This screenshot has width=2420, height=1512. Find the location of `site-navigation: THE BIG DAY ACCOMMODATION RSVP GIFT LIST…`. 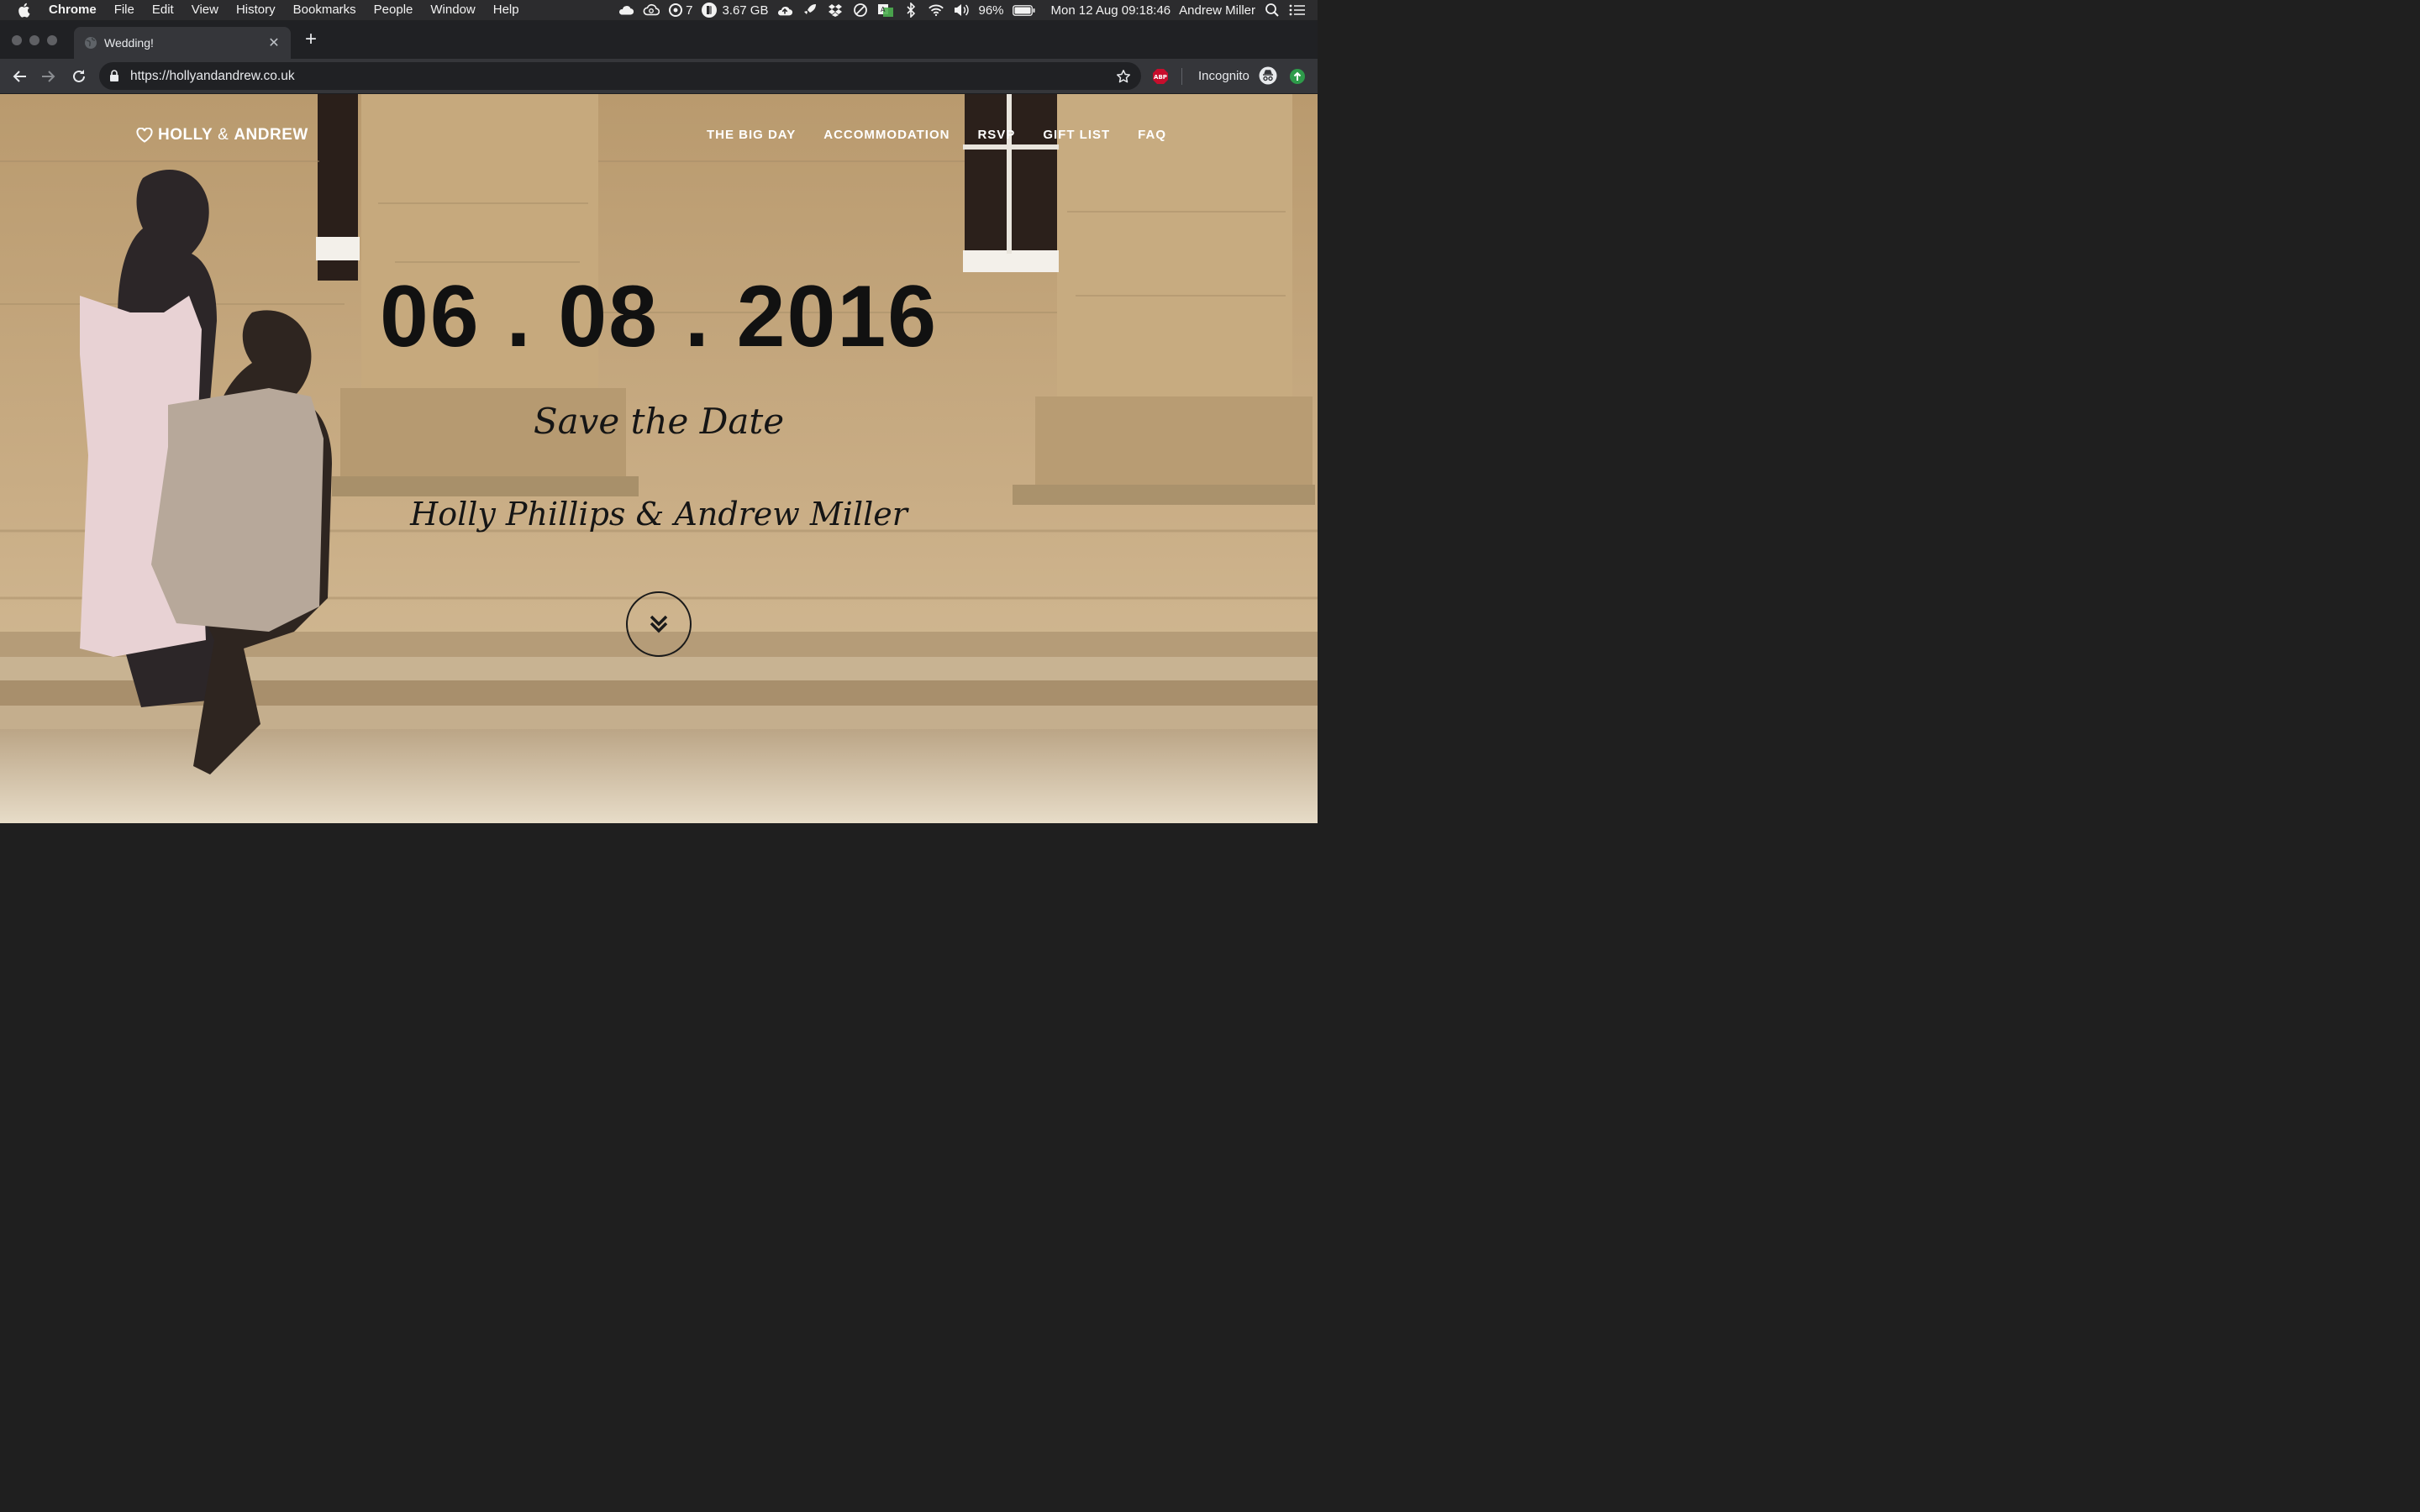

site-navigation: THE BIG DAY ACCOMMODATION RSVP GIFT LIST… is located at coordinates (936, 135).